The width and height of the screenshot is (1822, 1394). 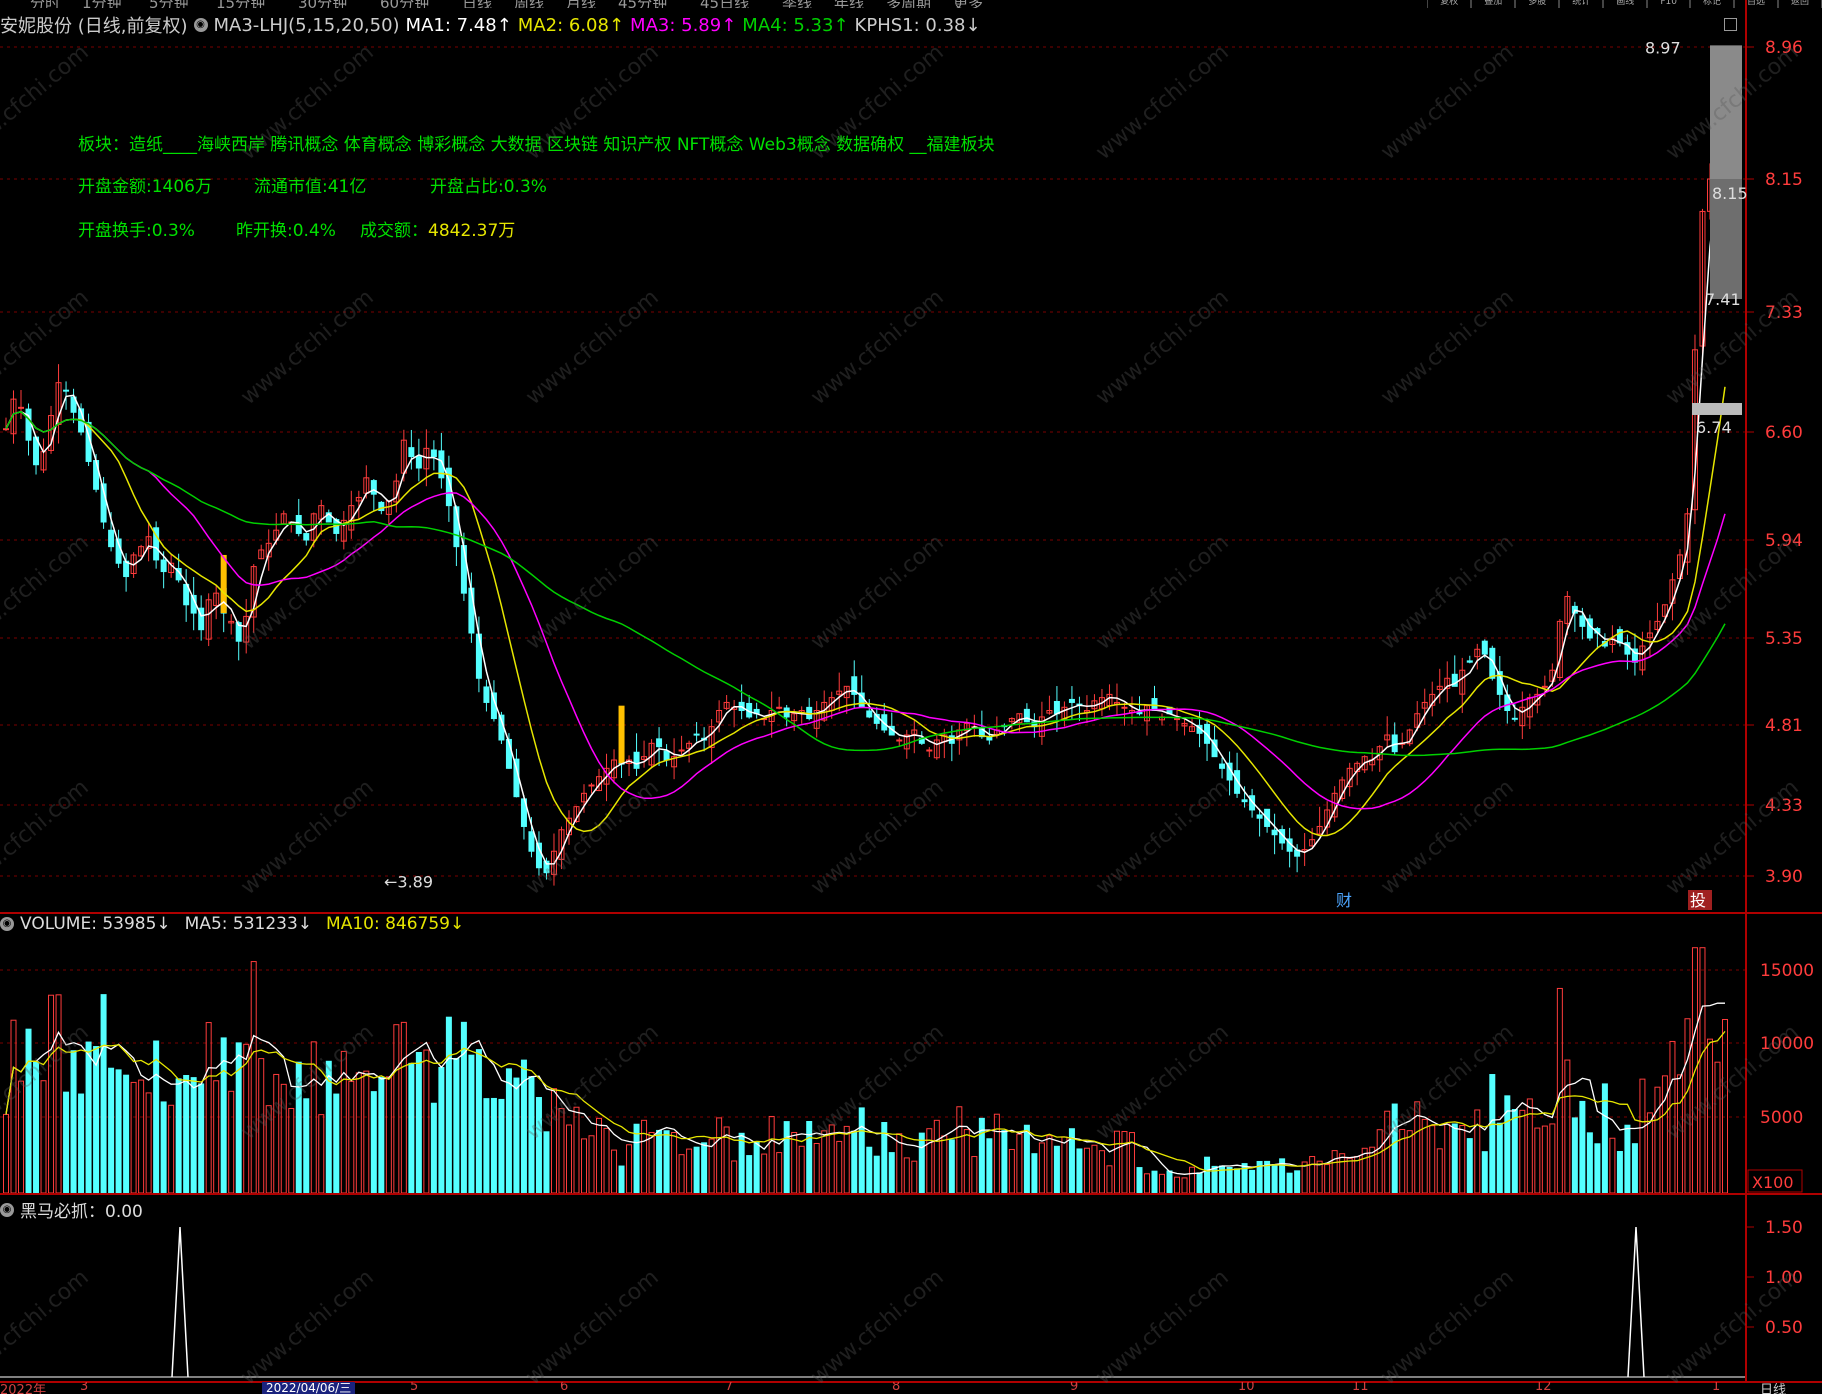 I want to click on indicator2-settings-icon: ◉, so click(x=7, y=1209).